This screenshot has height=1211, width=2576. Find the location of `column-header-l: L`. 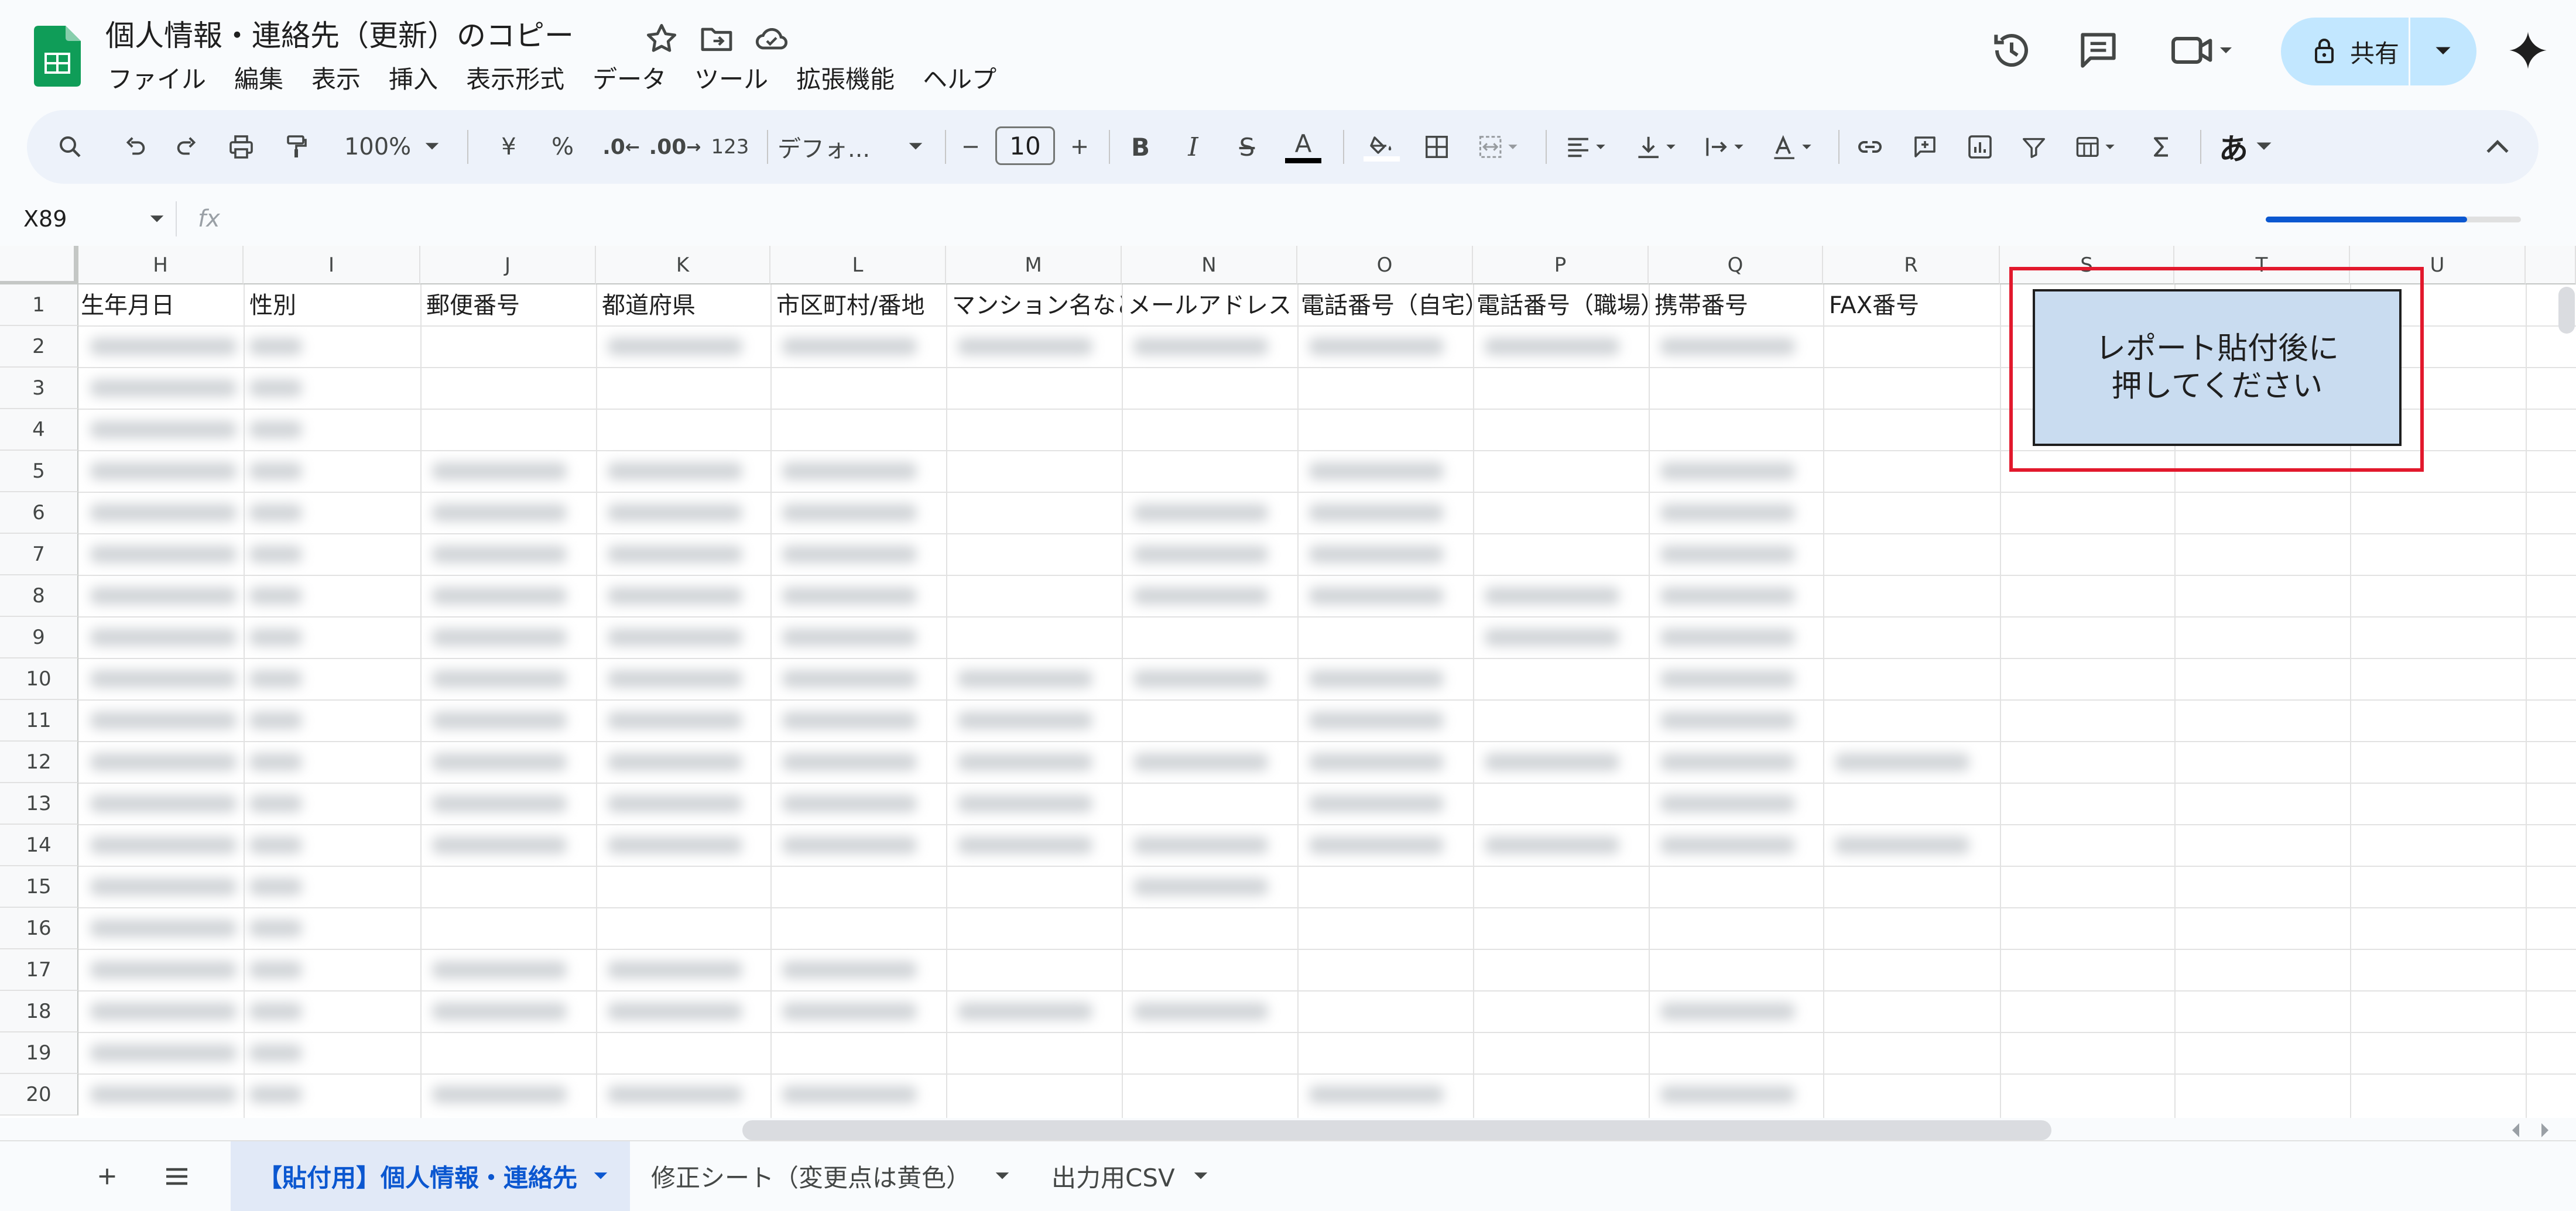

column-header-l: L is located at coordinates (858, 265).